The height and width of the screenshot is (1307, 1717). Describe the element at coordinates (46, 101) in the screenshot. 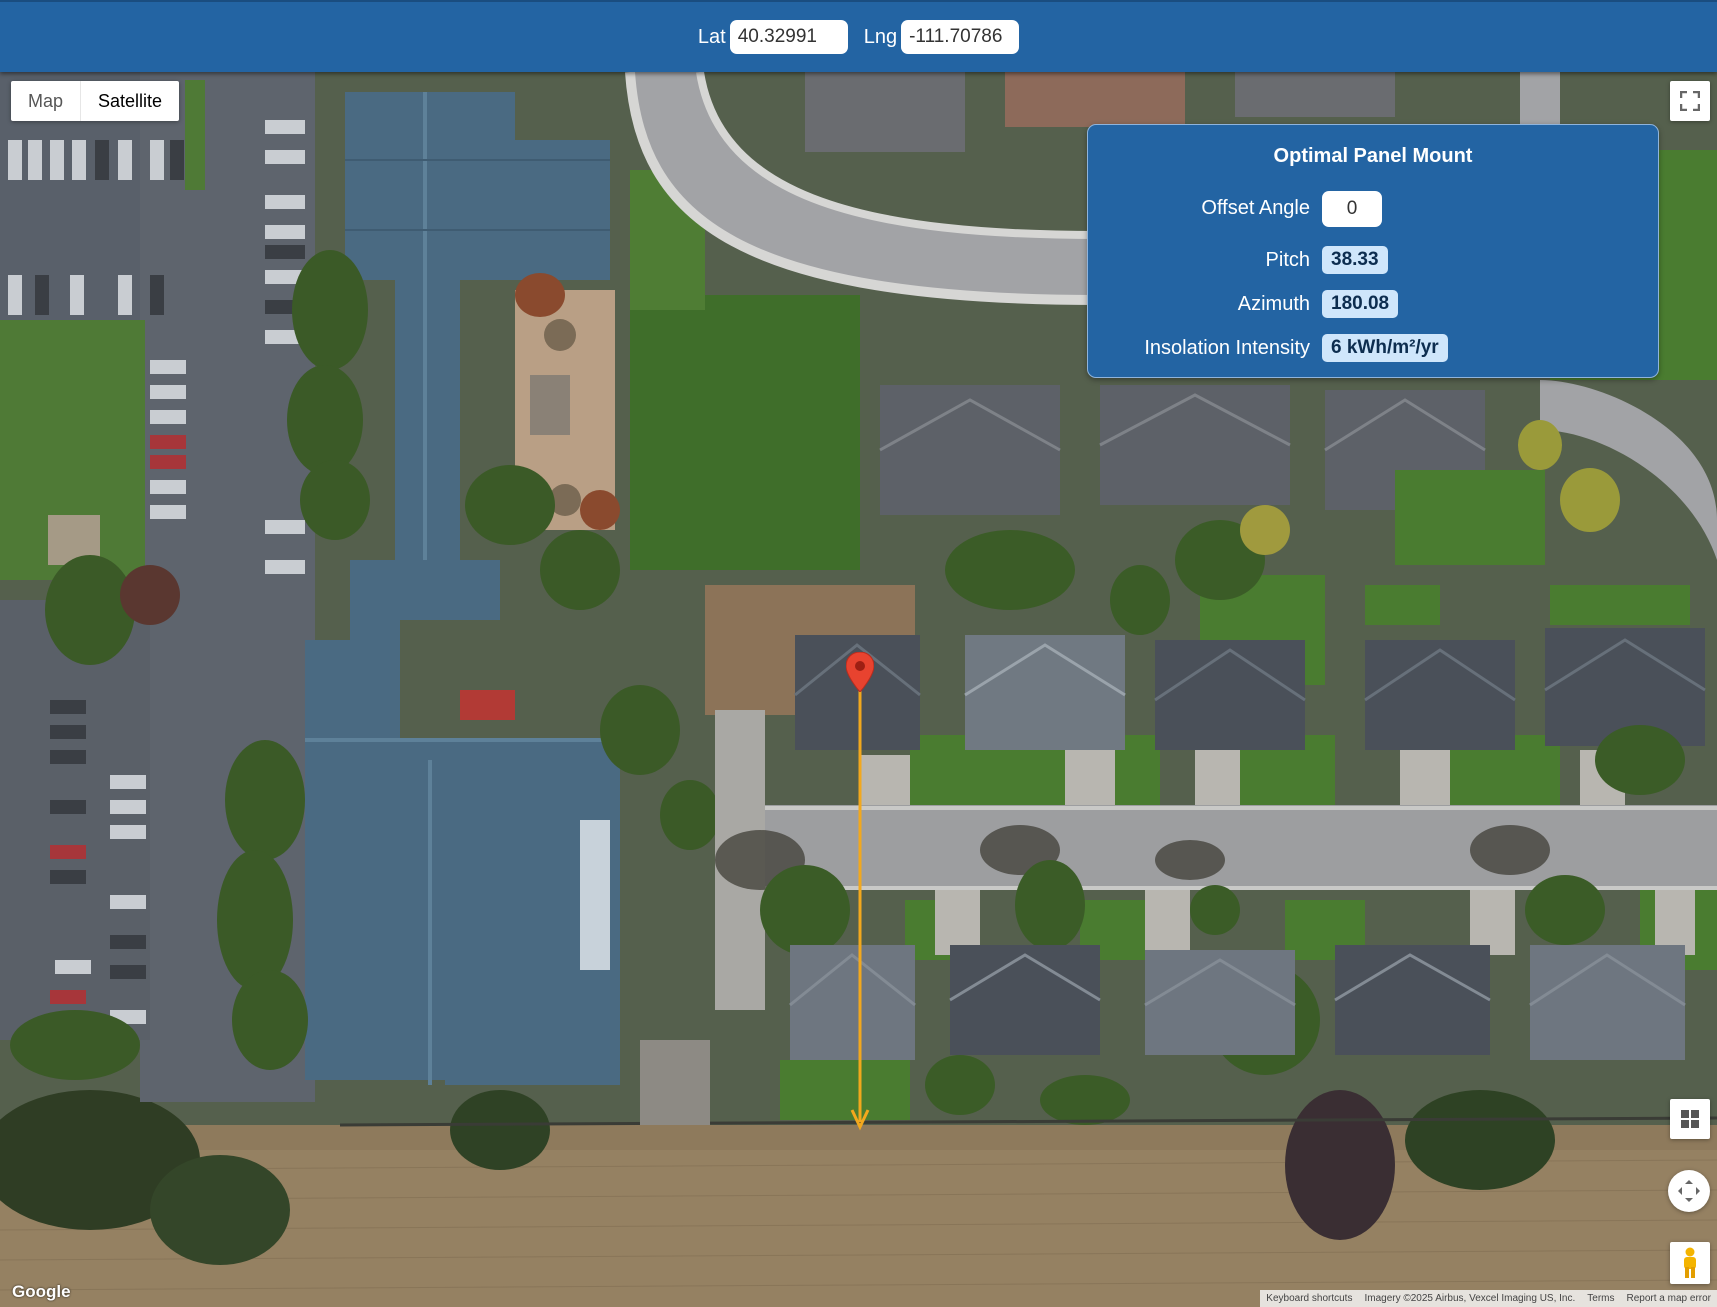

I see `map-type-map-button: Map` at that location.